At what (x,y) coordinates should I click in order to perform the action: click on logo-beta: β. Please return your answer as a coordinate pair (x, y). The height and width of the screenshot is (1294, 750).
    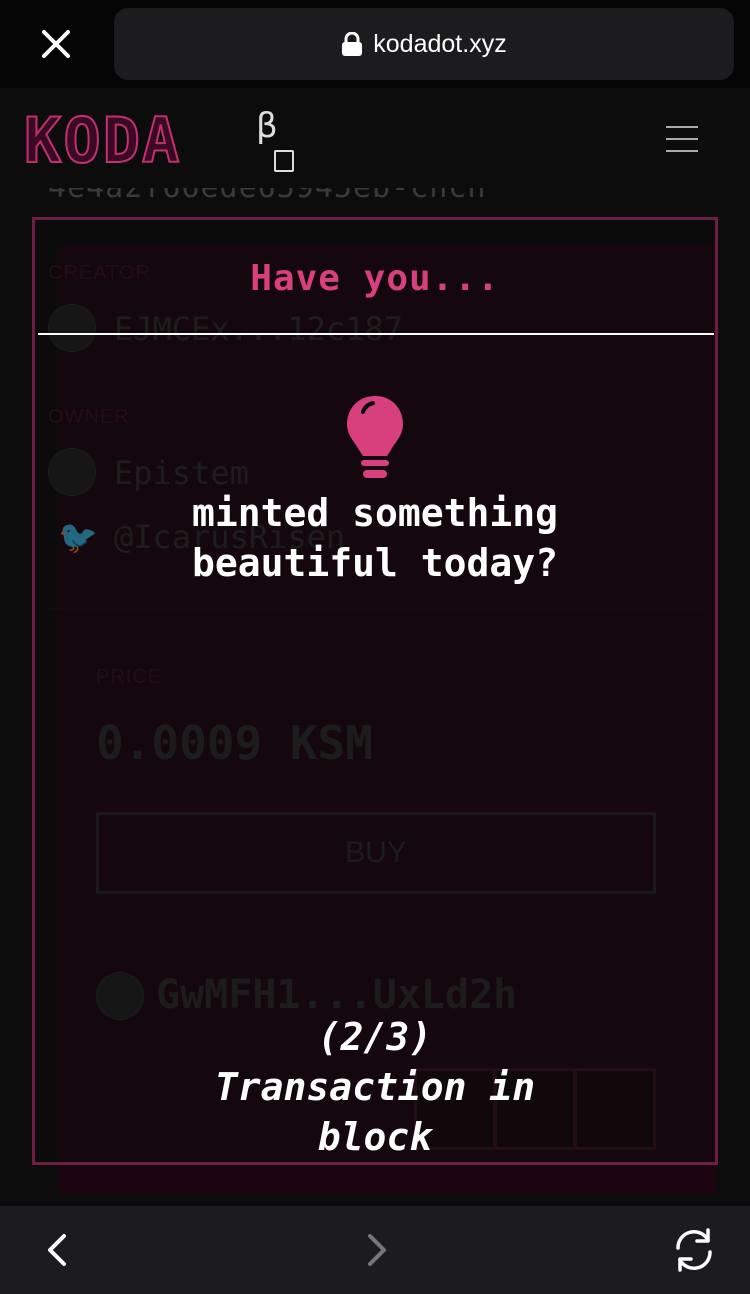
    Looking at the image, I should click on (267, 126).